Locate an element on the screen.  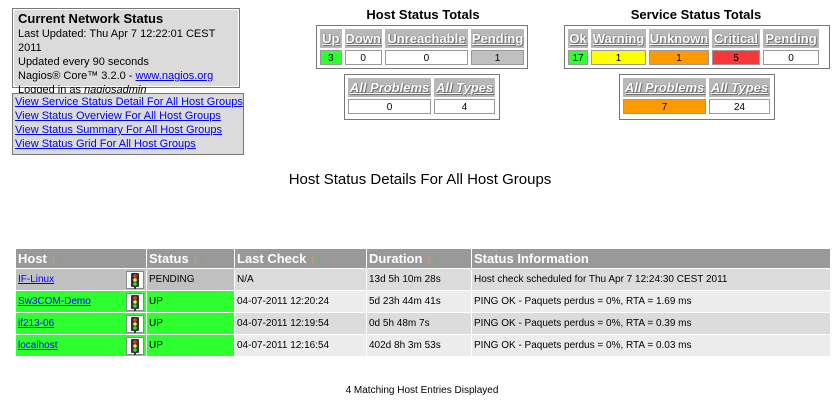
col-last-check: Last Check ↑↓ is located at coordinates (300, 258).